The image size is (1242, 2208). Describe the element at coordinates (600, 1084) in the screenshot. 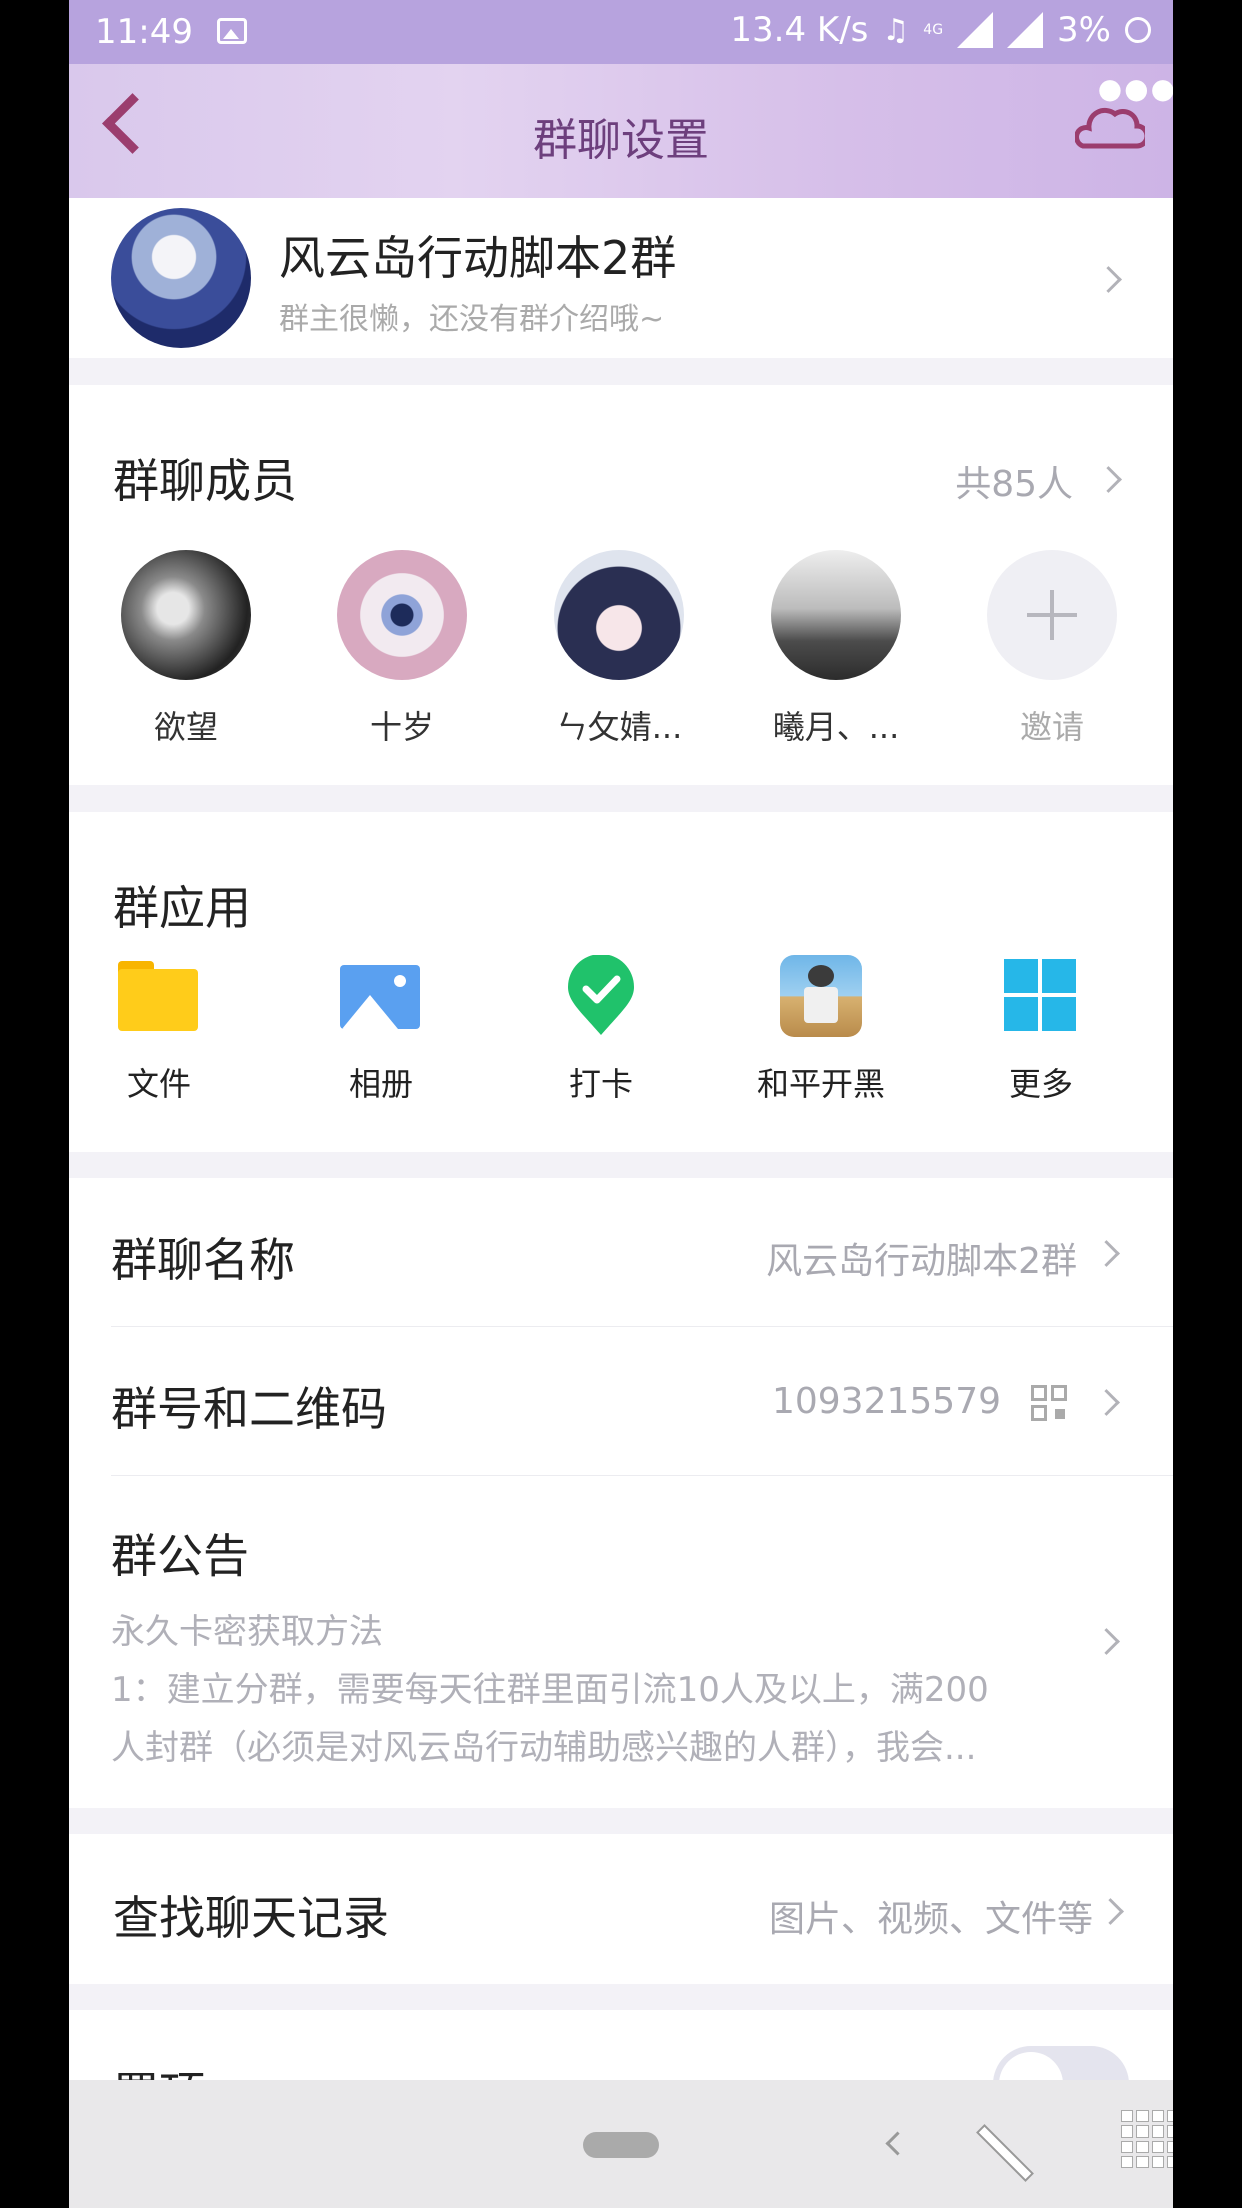

I see `app-name: 打卡` at that location.